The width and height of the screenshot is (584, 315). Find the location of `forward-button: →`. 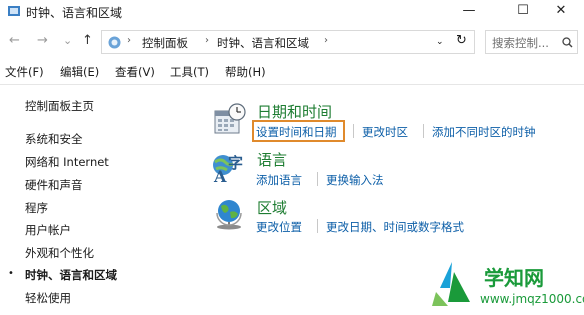

forward-button: → is located at coordinates (42, 40).